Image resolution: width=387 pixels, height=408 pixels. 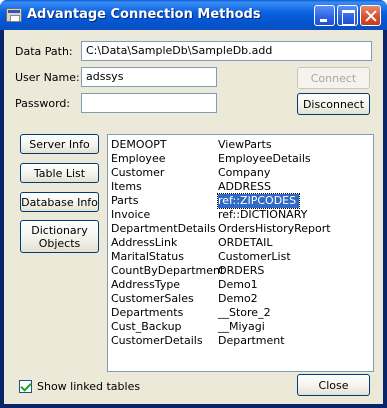 What do you see at coordinates (226, 51) in the screenshot?
I see `data-path-input: C:\Data\SampleDb\SampleDb.add` at bounding box center [226, 51].